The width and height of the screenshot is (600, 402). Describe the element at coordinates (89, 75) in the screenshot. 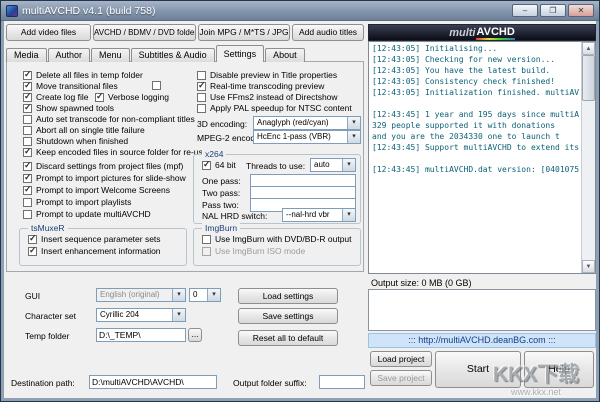

I see `checkbox-label: Delete all files in temp folder` at that location.